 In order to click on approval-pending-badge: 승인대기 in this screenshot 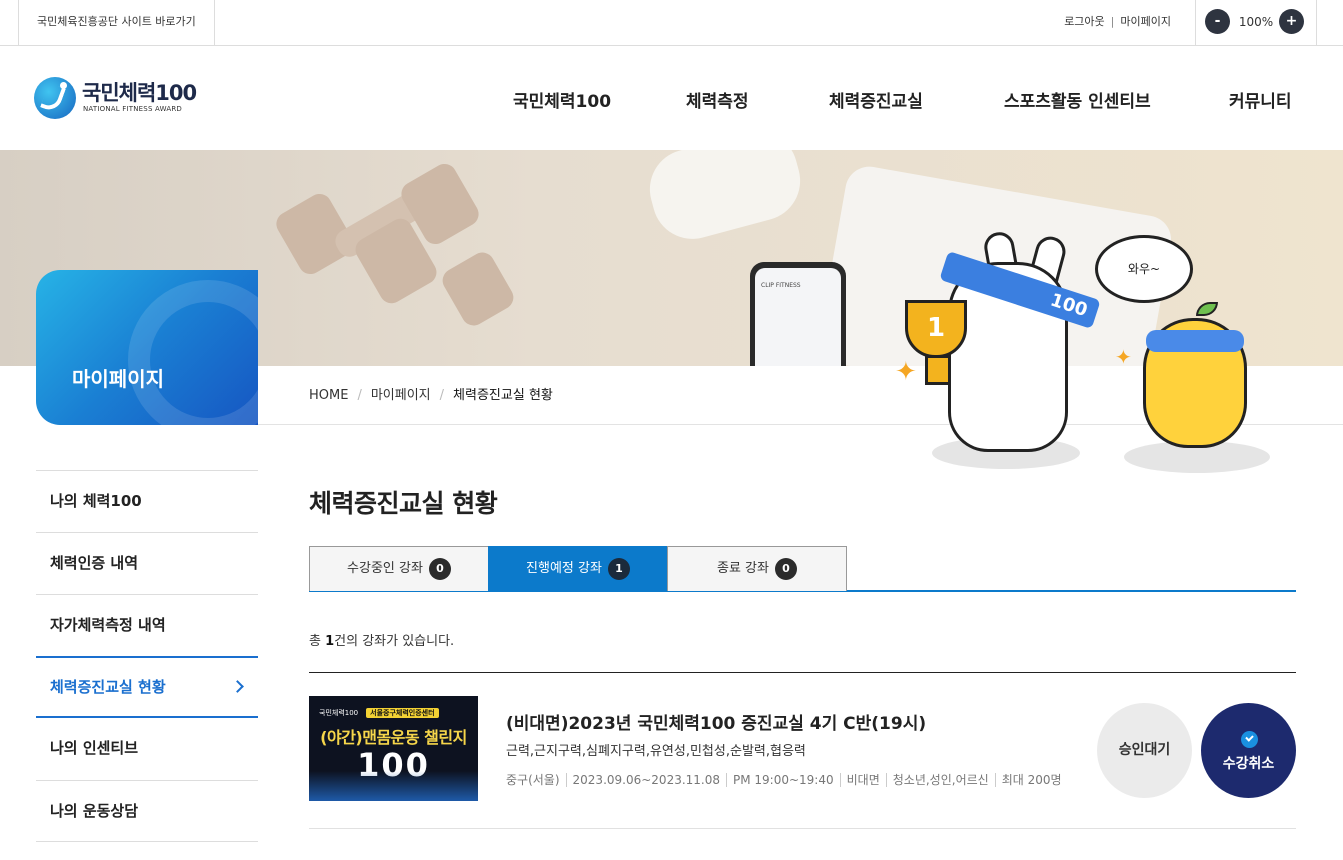, I will do `click(1144, 750)`.